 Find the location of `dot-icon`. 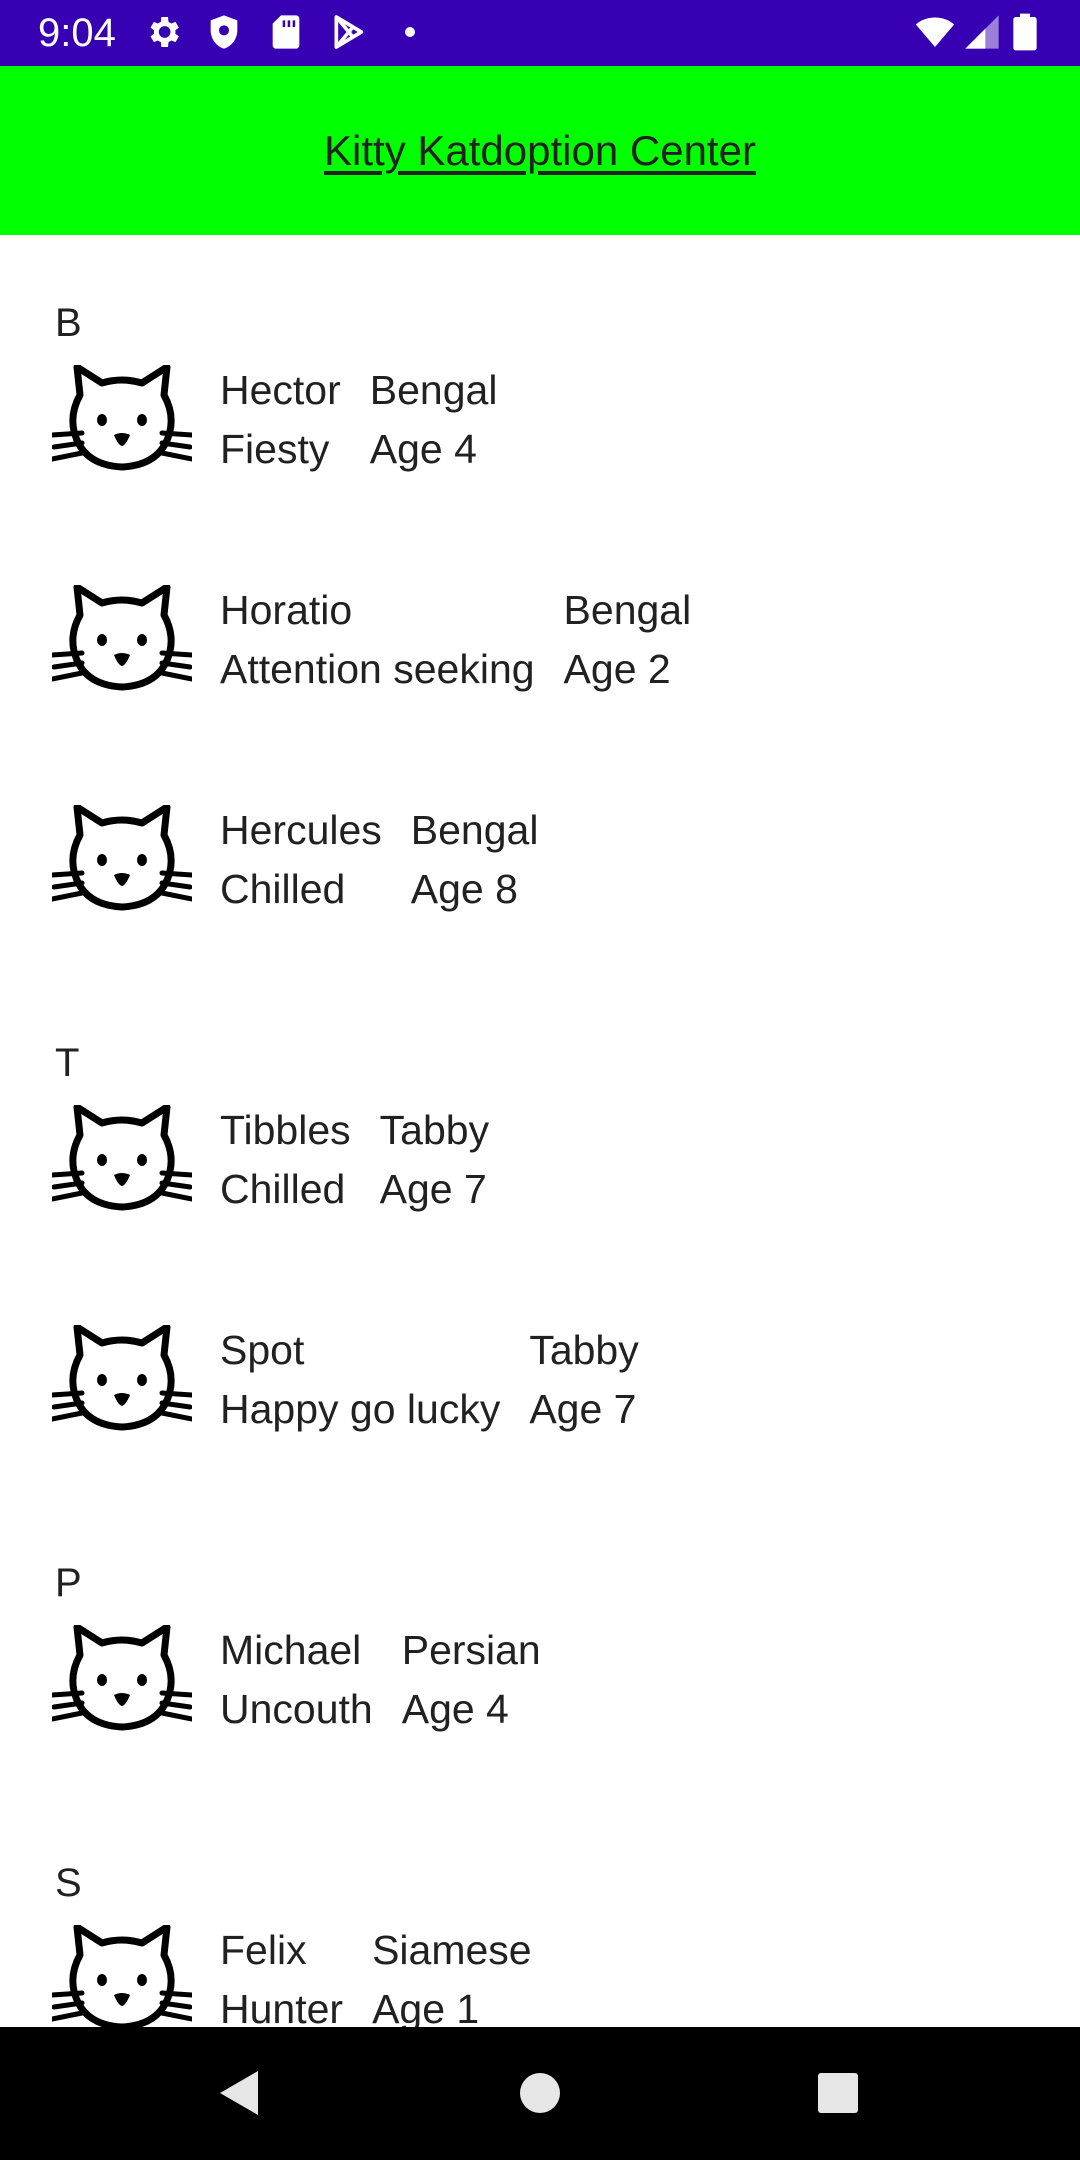

dot-icon is located at coordinates (410, 32).